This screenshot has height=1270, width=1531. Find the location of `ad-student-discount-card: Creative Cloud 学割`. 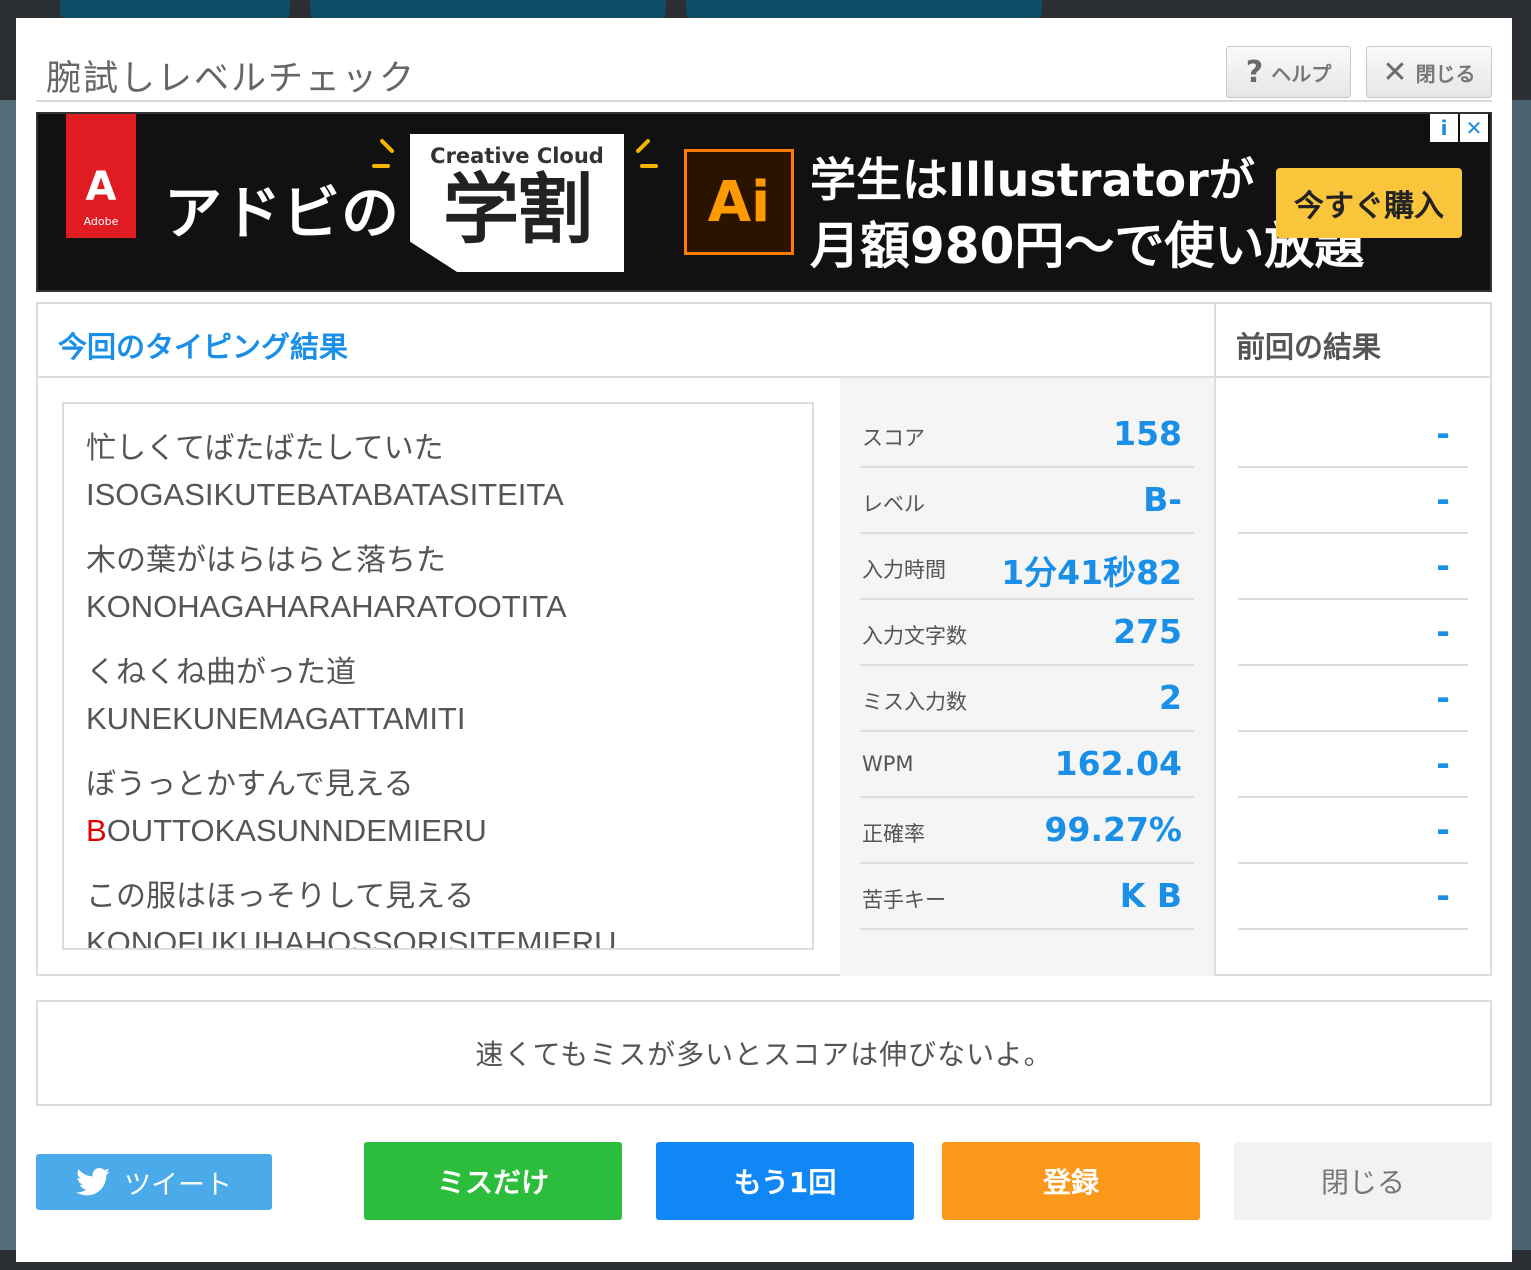

ad-student-discount-card: Creative Cloud 学割 is located at coordinates (517, 203).